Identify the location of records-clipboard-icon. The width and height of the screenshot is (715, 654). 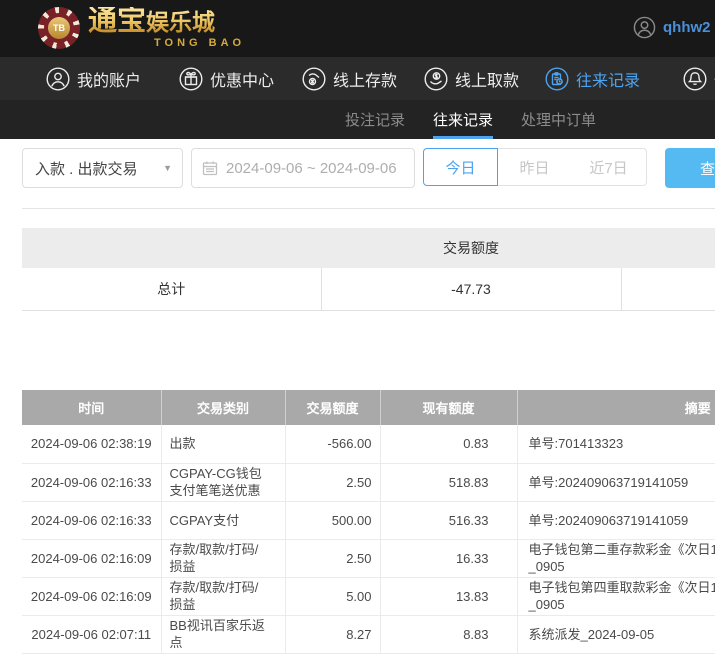
(557, 78).